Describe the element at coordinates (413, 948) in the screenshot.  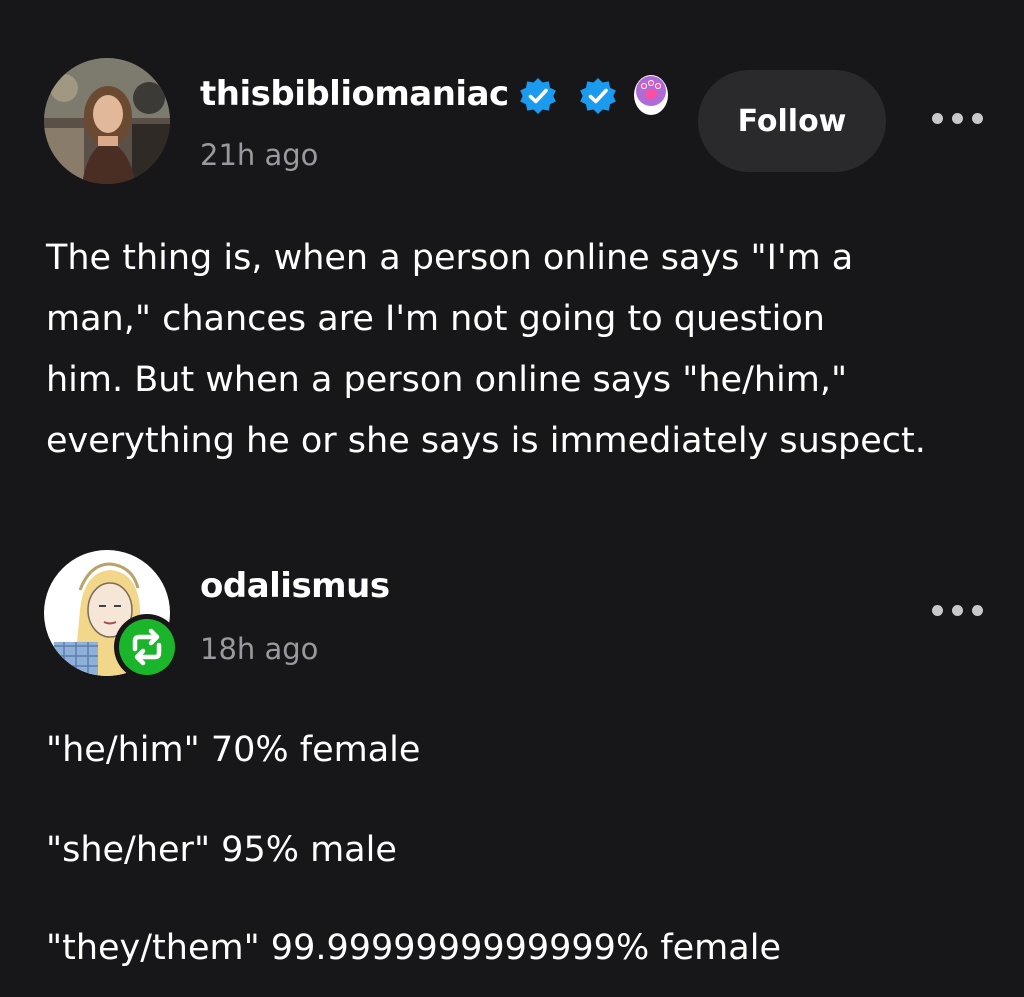
I see `reply-line: "they/them" 99.9999999999999% female` at that location.